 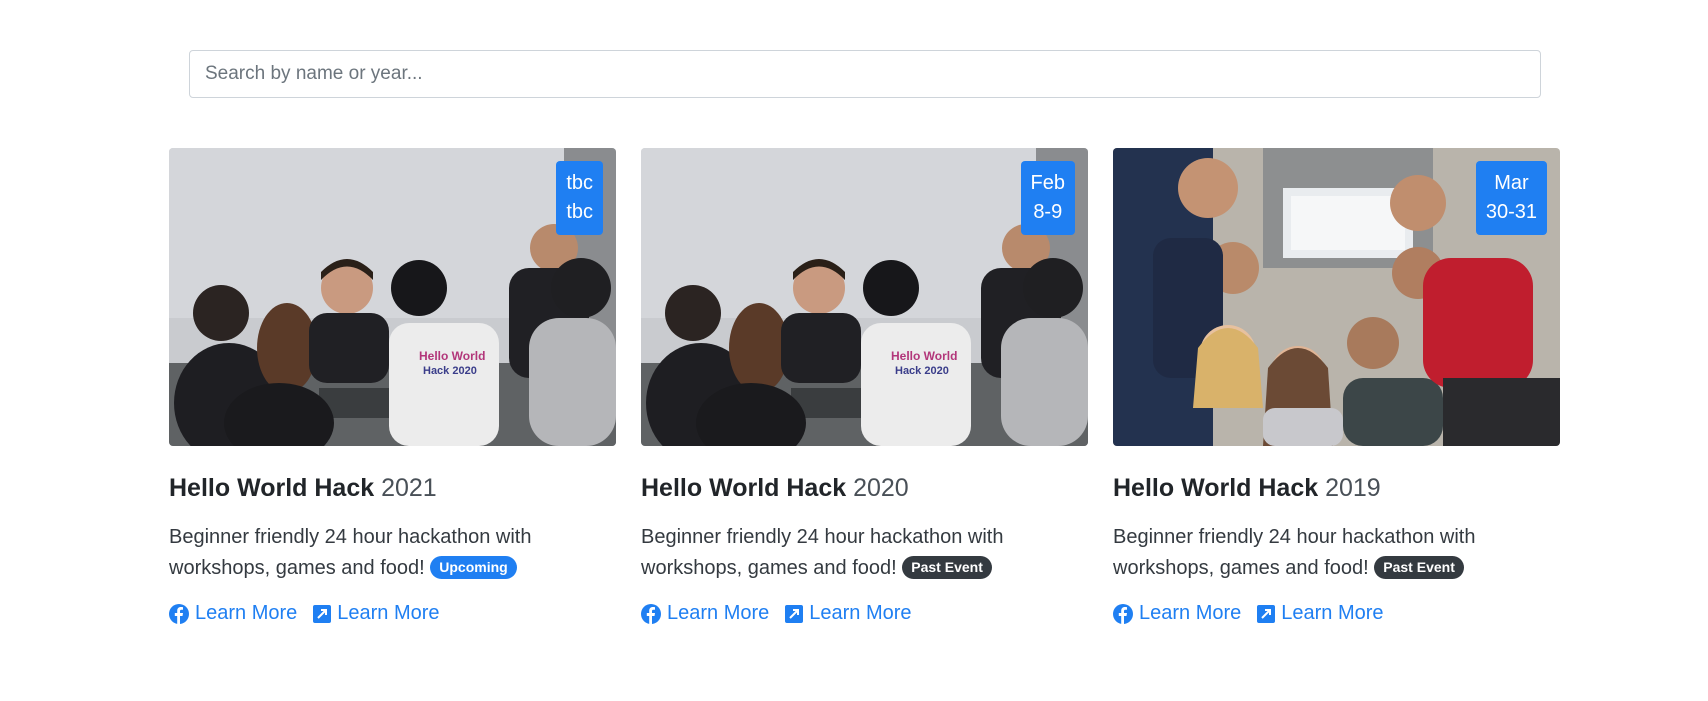 What do you see at coordinates (881, 488) in the screenshot?
I see `event-year: 2020` at bounding box center [881, 488].